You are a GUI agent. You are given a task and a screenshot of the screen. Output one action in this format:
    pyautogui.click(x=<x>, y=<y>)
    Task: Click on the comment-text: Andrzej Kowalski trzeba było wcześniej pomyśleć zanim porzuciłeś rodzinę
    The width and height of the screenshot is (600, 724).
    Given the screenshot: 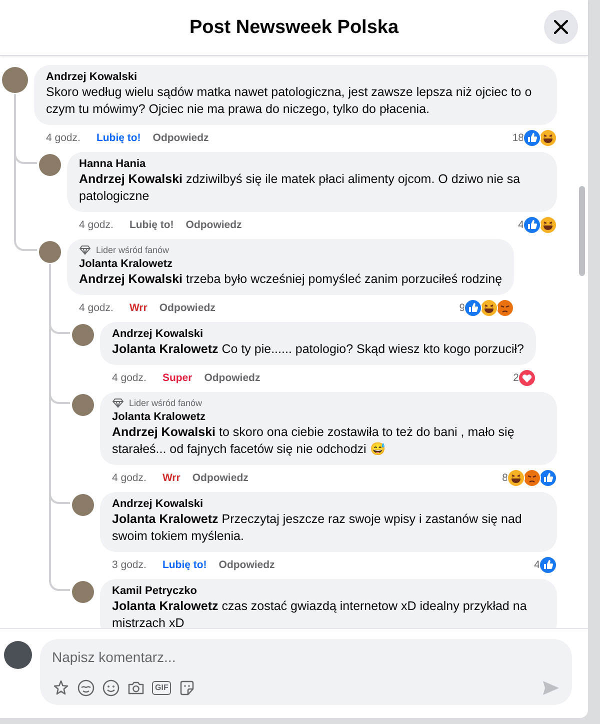 What is the action you would take?
    pyautogui.click(x=290, y=279)
    